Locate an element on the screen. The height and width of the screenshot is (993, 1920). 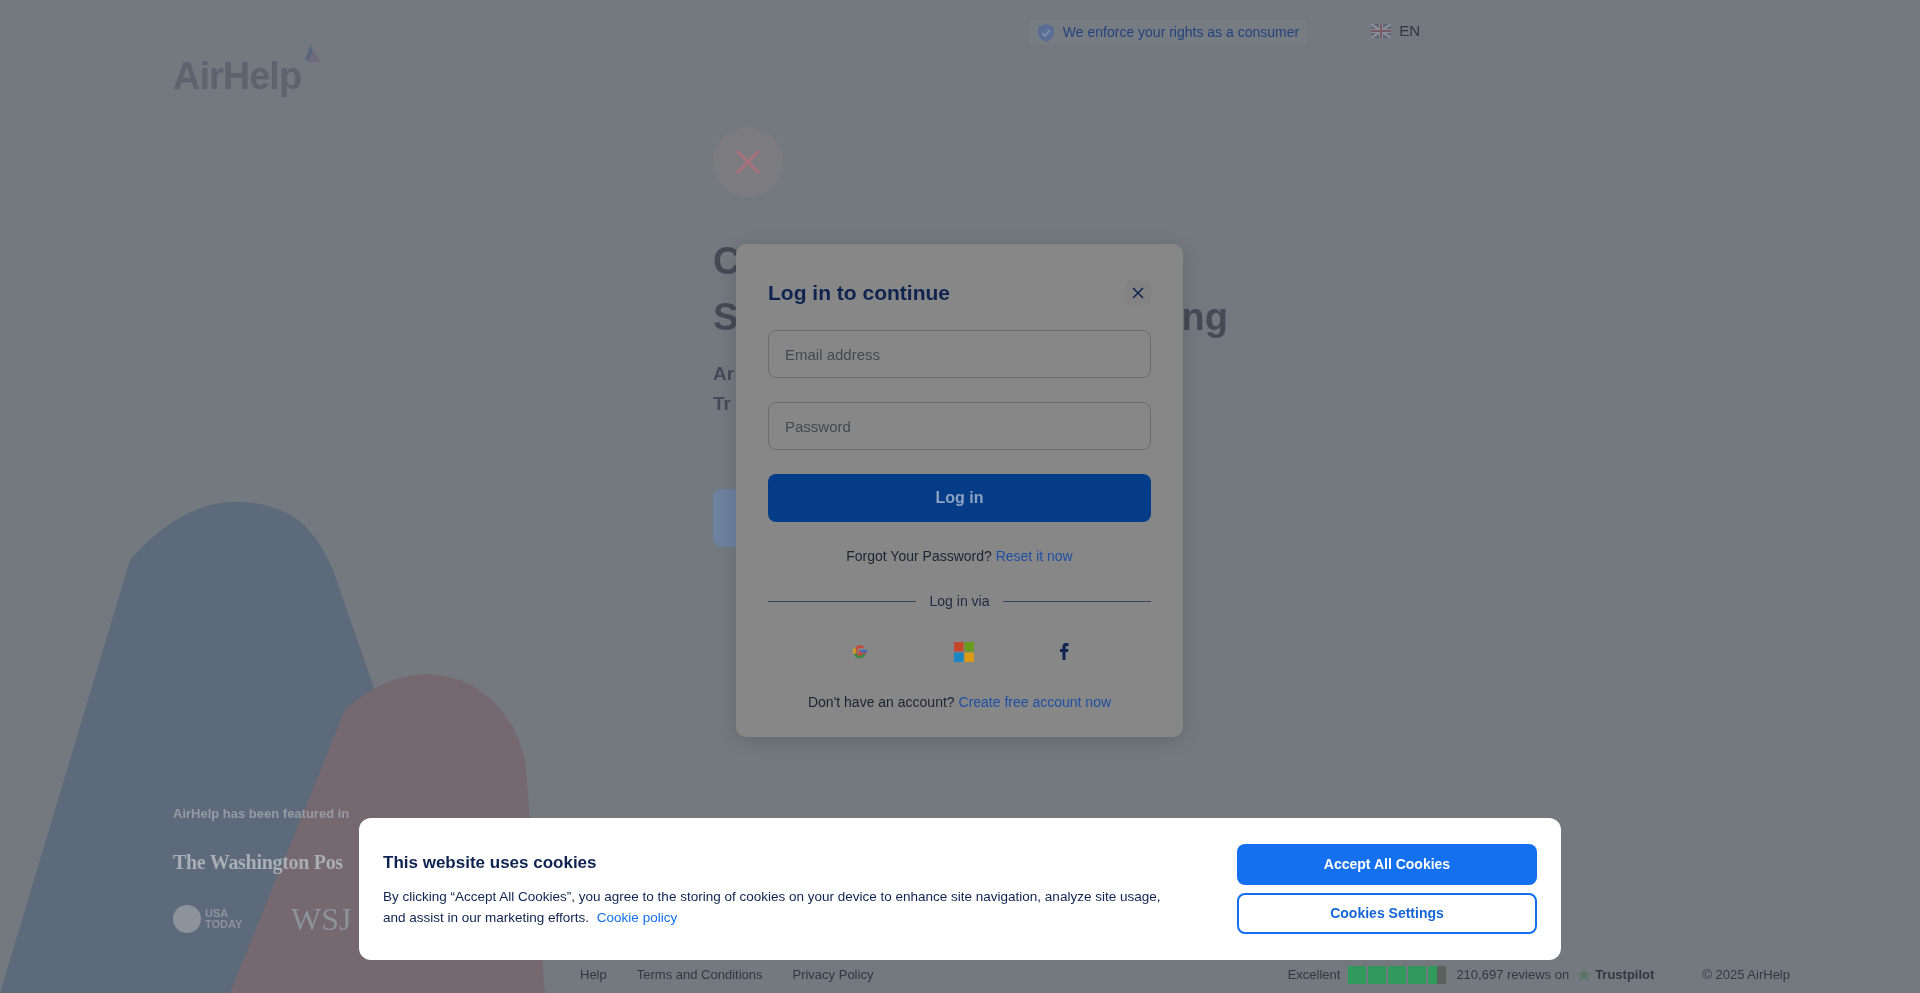
language-selector: EN is located at coordinates (1409, 31).